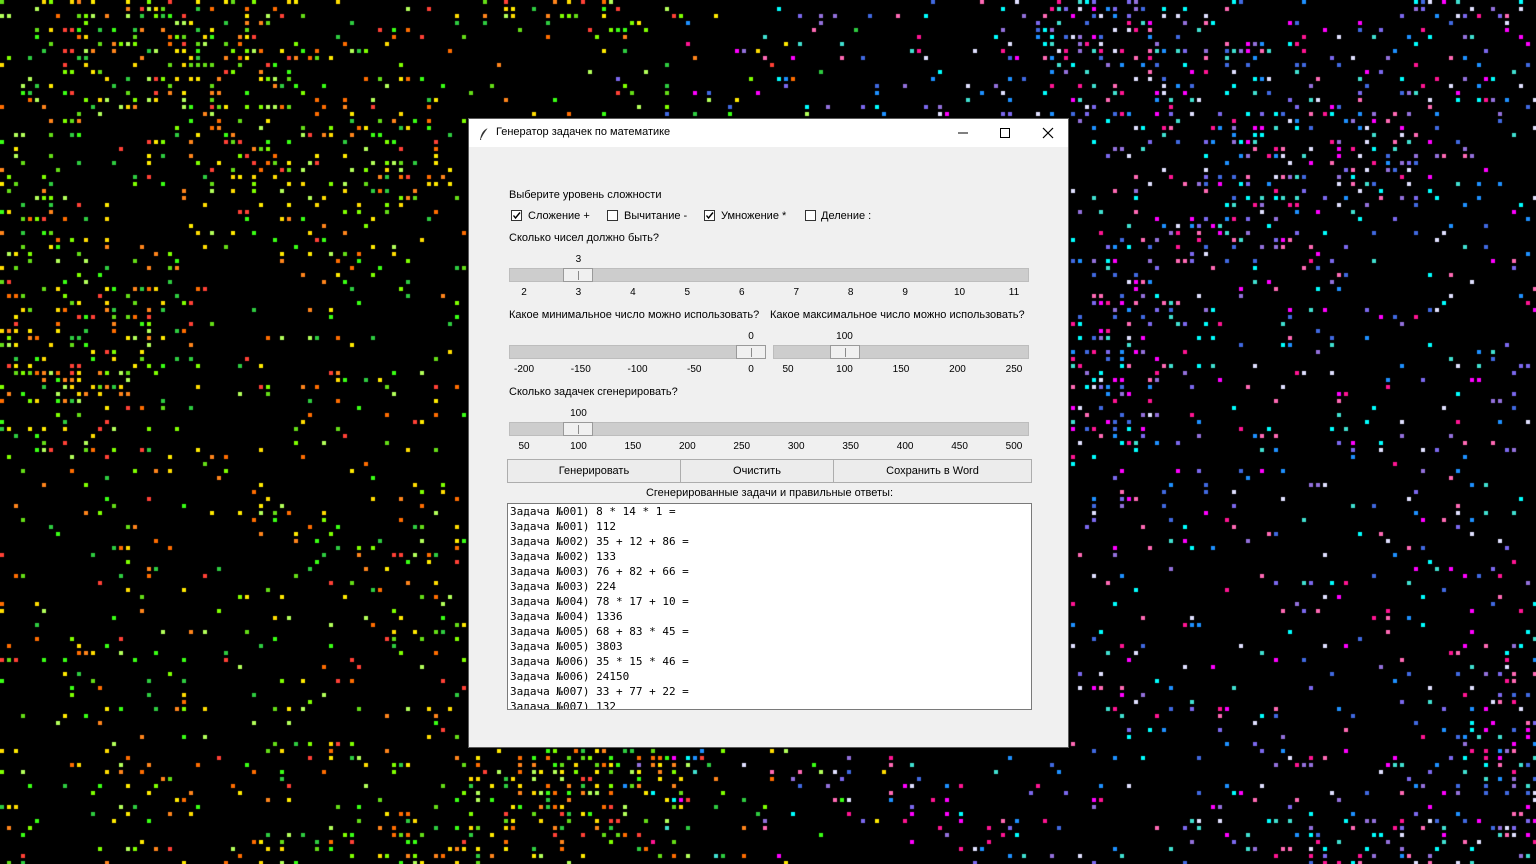  I want to click on output-line: Задача №002) 35 + 12 + 86 =, so click(599, 541).